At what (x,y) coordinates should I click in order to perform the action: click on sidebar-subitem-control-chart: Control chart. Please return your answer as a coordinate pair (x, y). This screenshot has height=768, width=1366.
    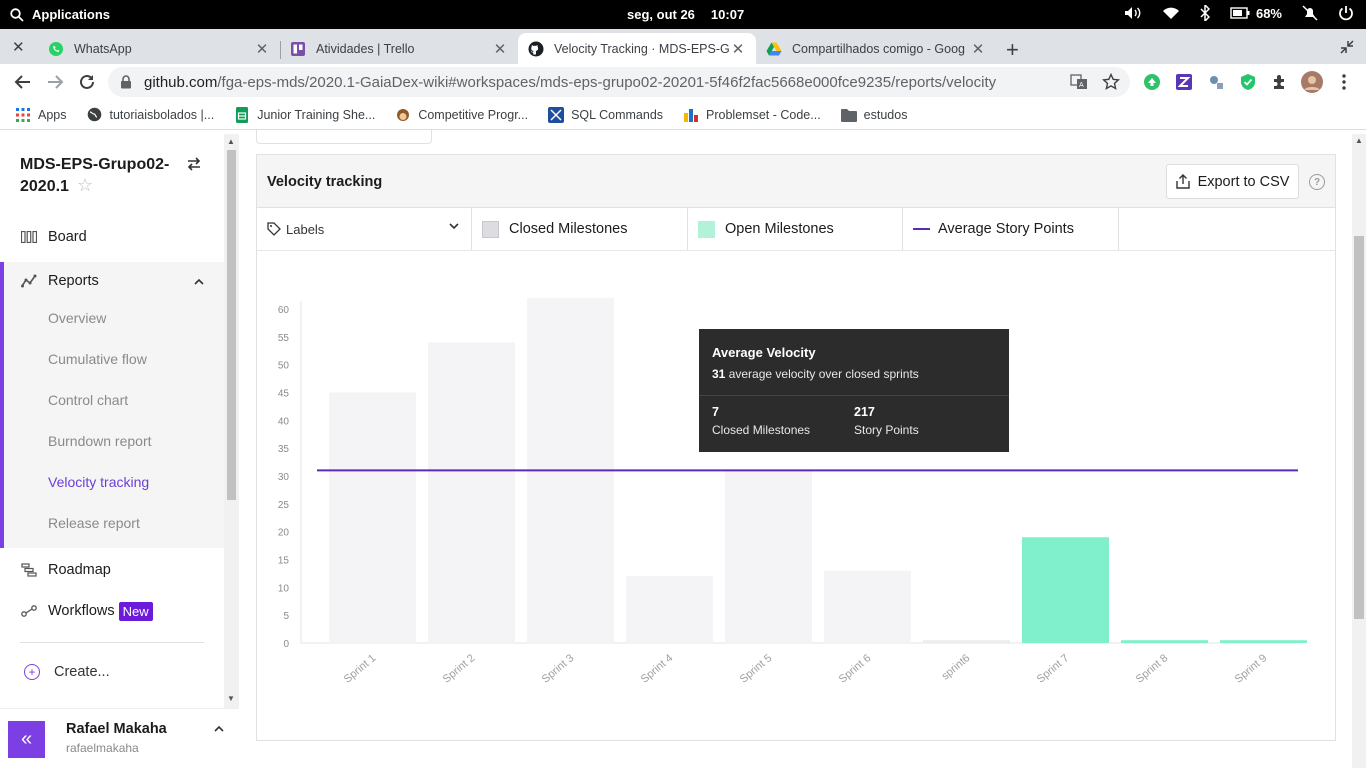
    Looking at the image, I should click on (88, 400).